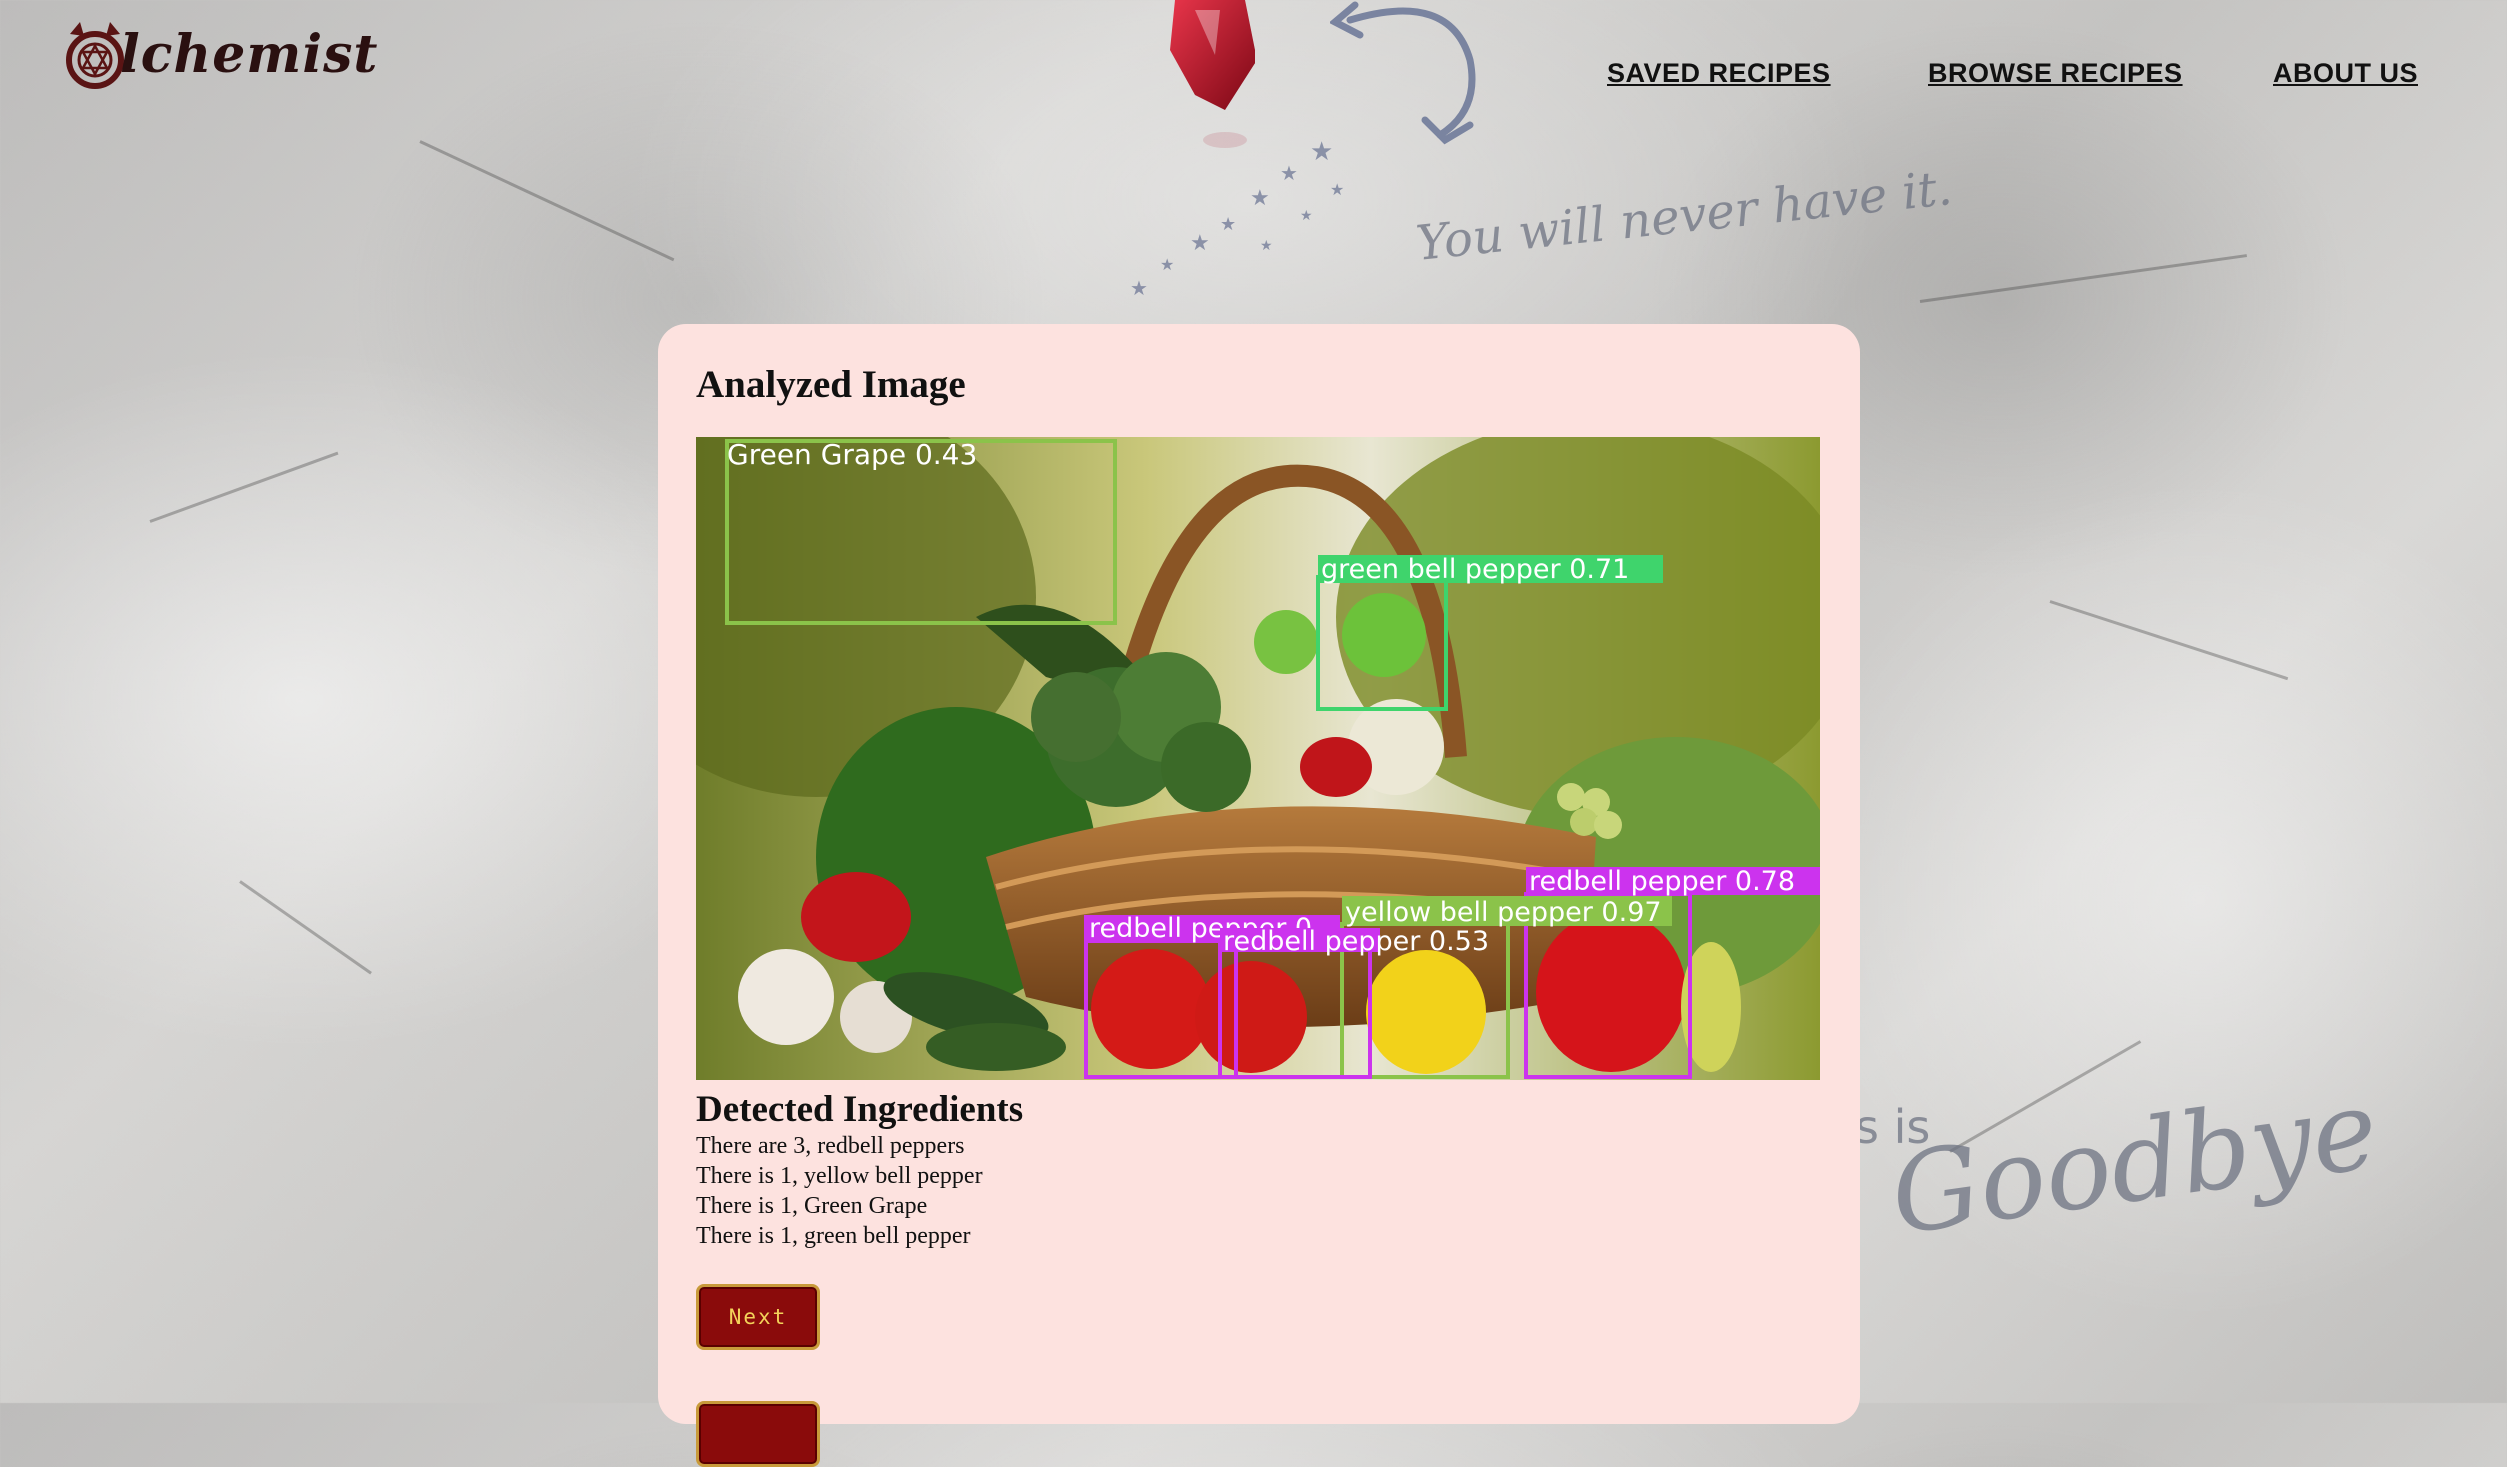 This screenshot has height=1467, width=2507. Describe the element at coordinates (249, 54) in the screenshot. I see `logo-text: lchemist` at that location.